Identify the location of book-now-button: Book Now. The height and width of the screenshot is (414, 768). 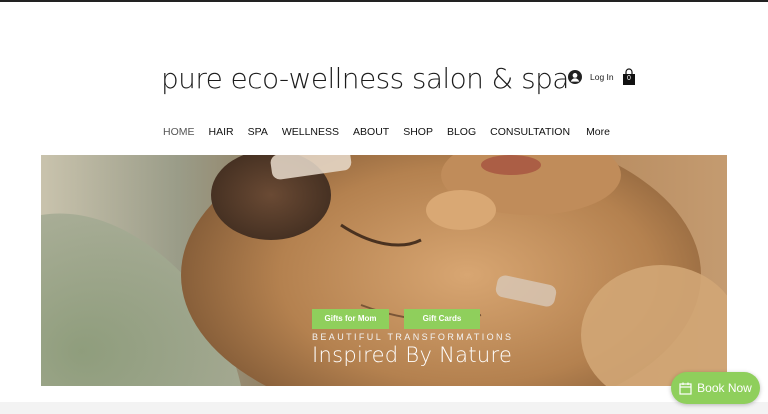
(715, 388).